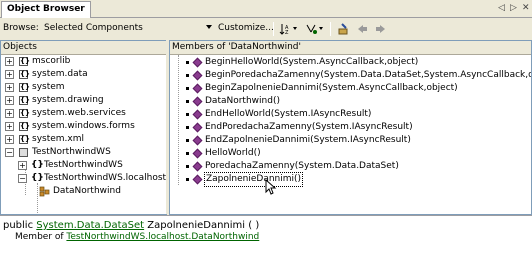  What do you see at coordinates (271, 187) in the screenshot?
I see `mouse-cursor-icon` at bounding box center [271, 187].